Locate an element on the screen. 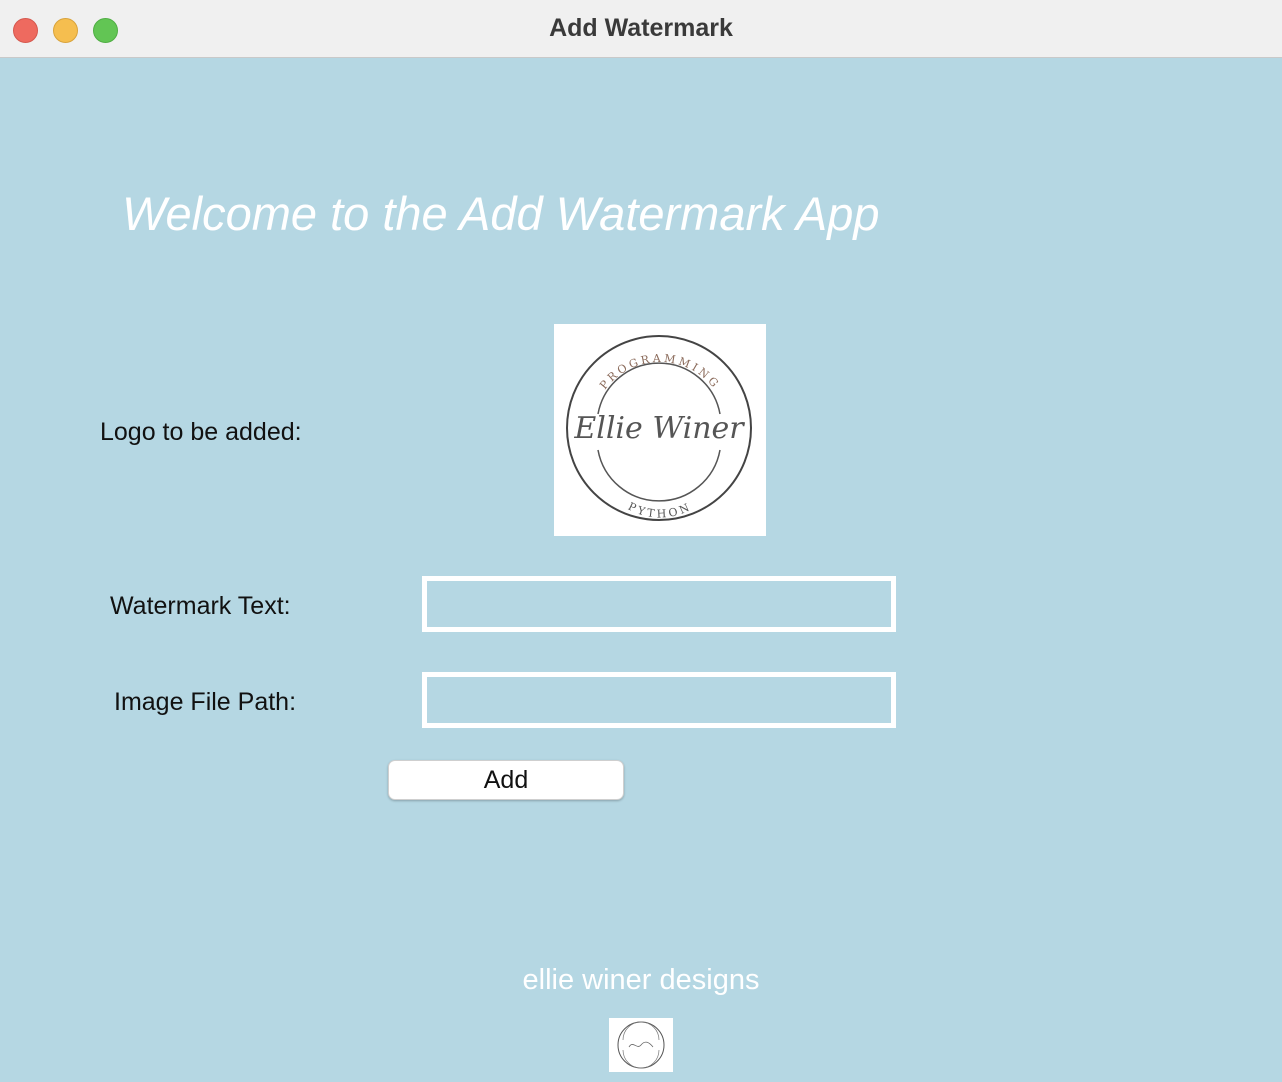 Image resolution: width=1282 pixels, height=1082 pixels. add-button: Add is located at coordinates (506, 780).